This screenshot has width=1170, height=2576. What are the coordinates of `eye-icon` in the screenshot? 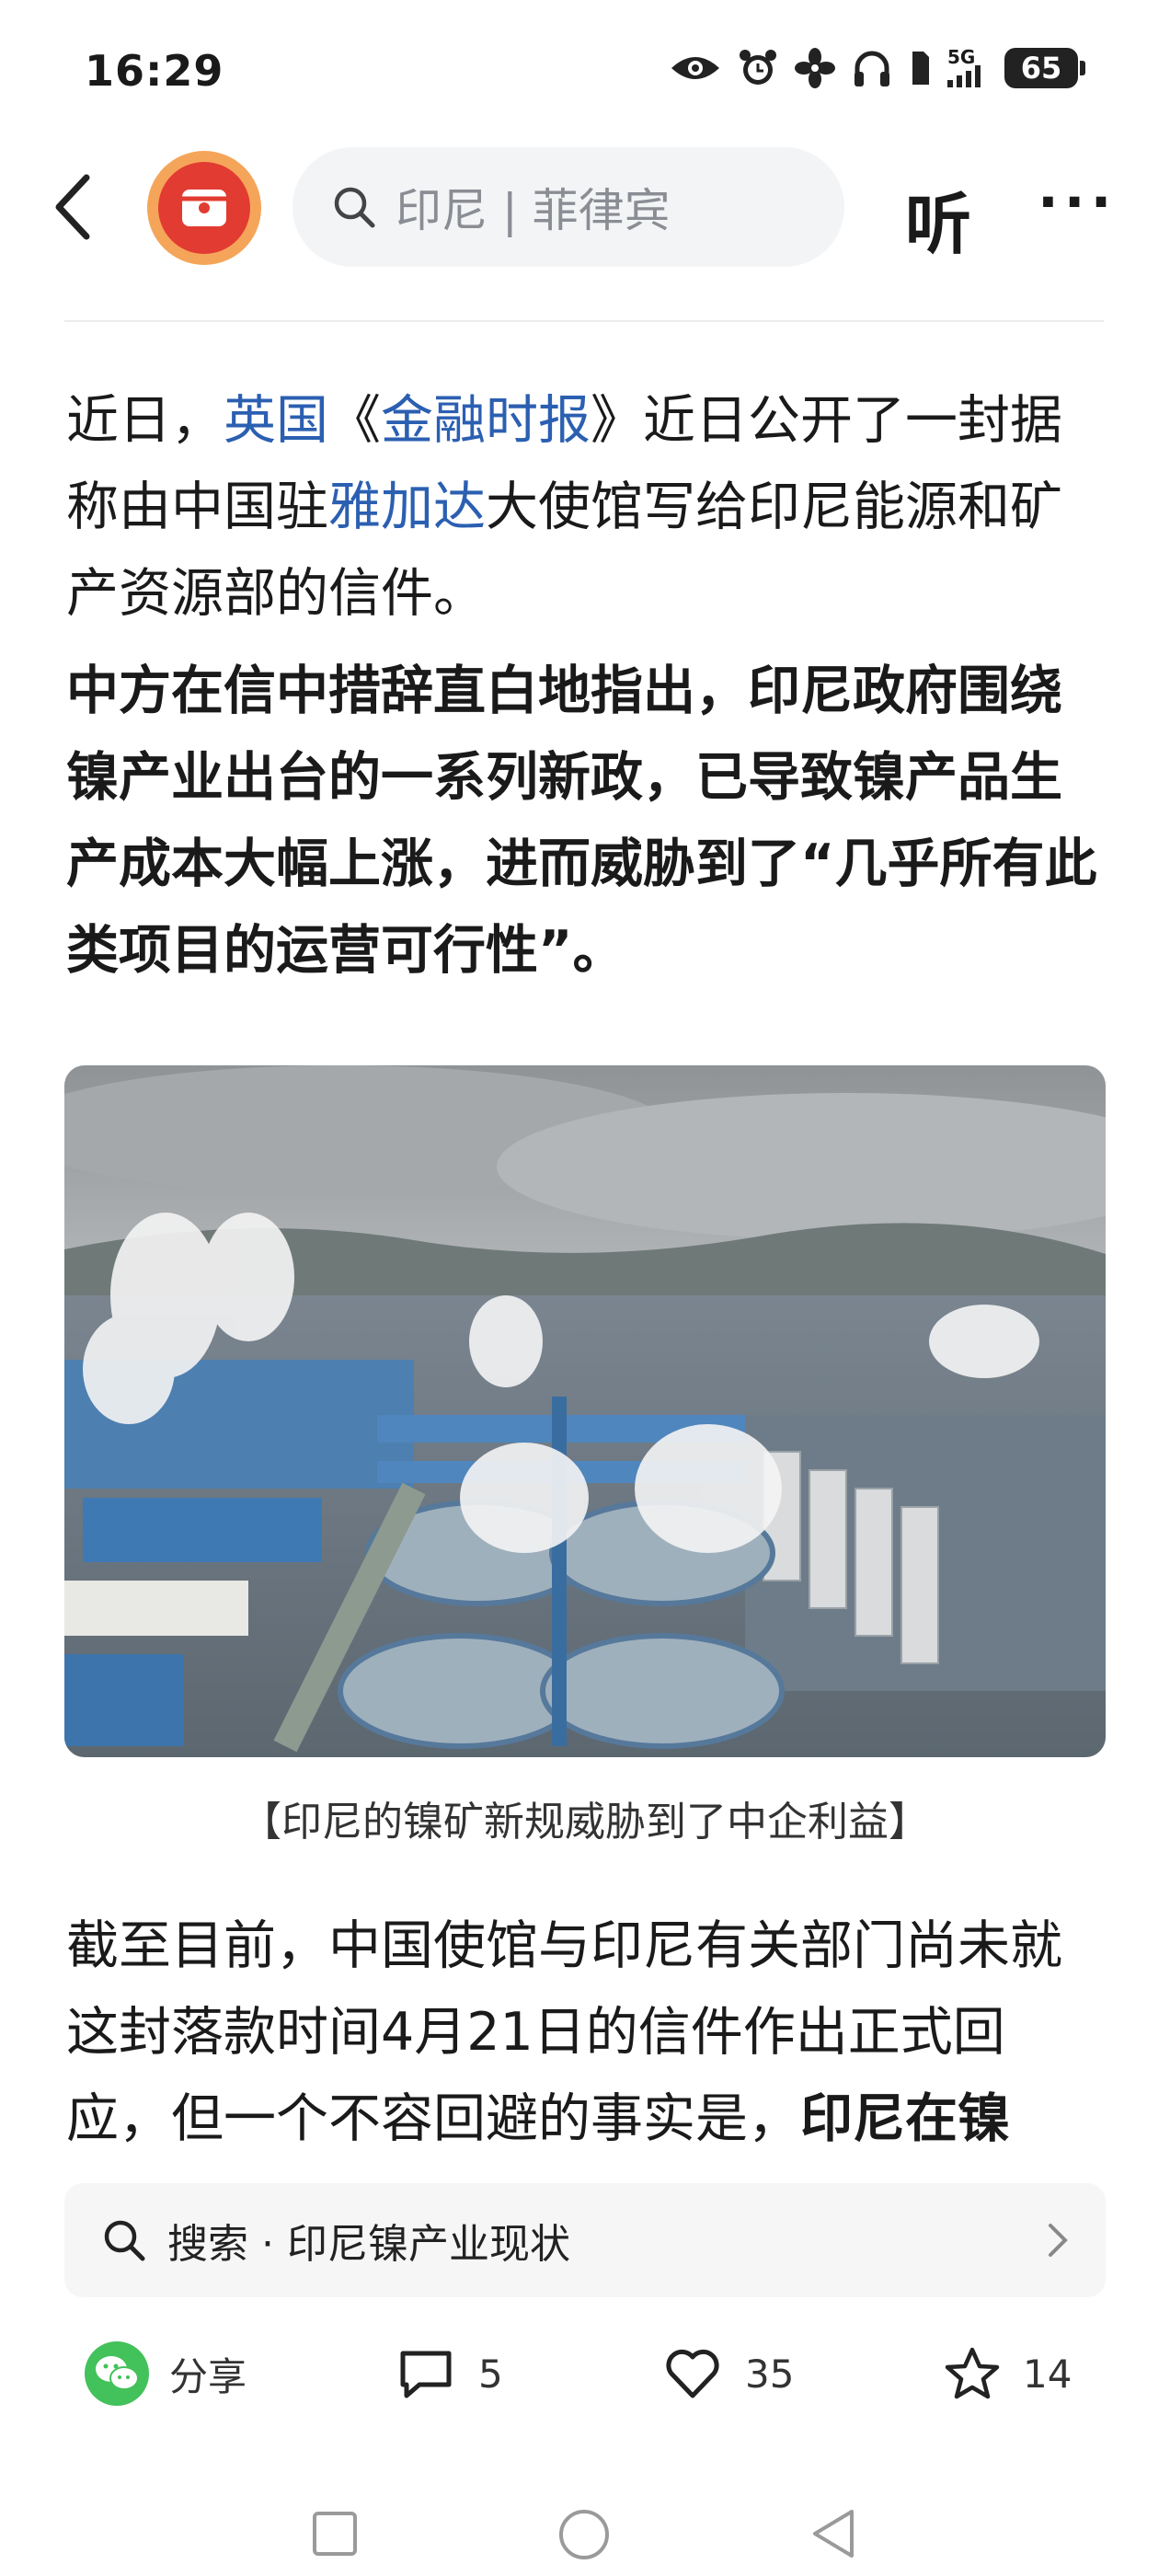 It's located at (695, 68).